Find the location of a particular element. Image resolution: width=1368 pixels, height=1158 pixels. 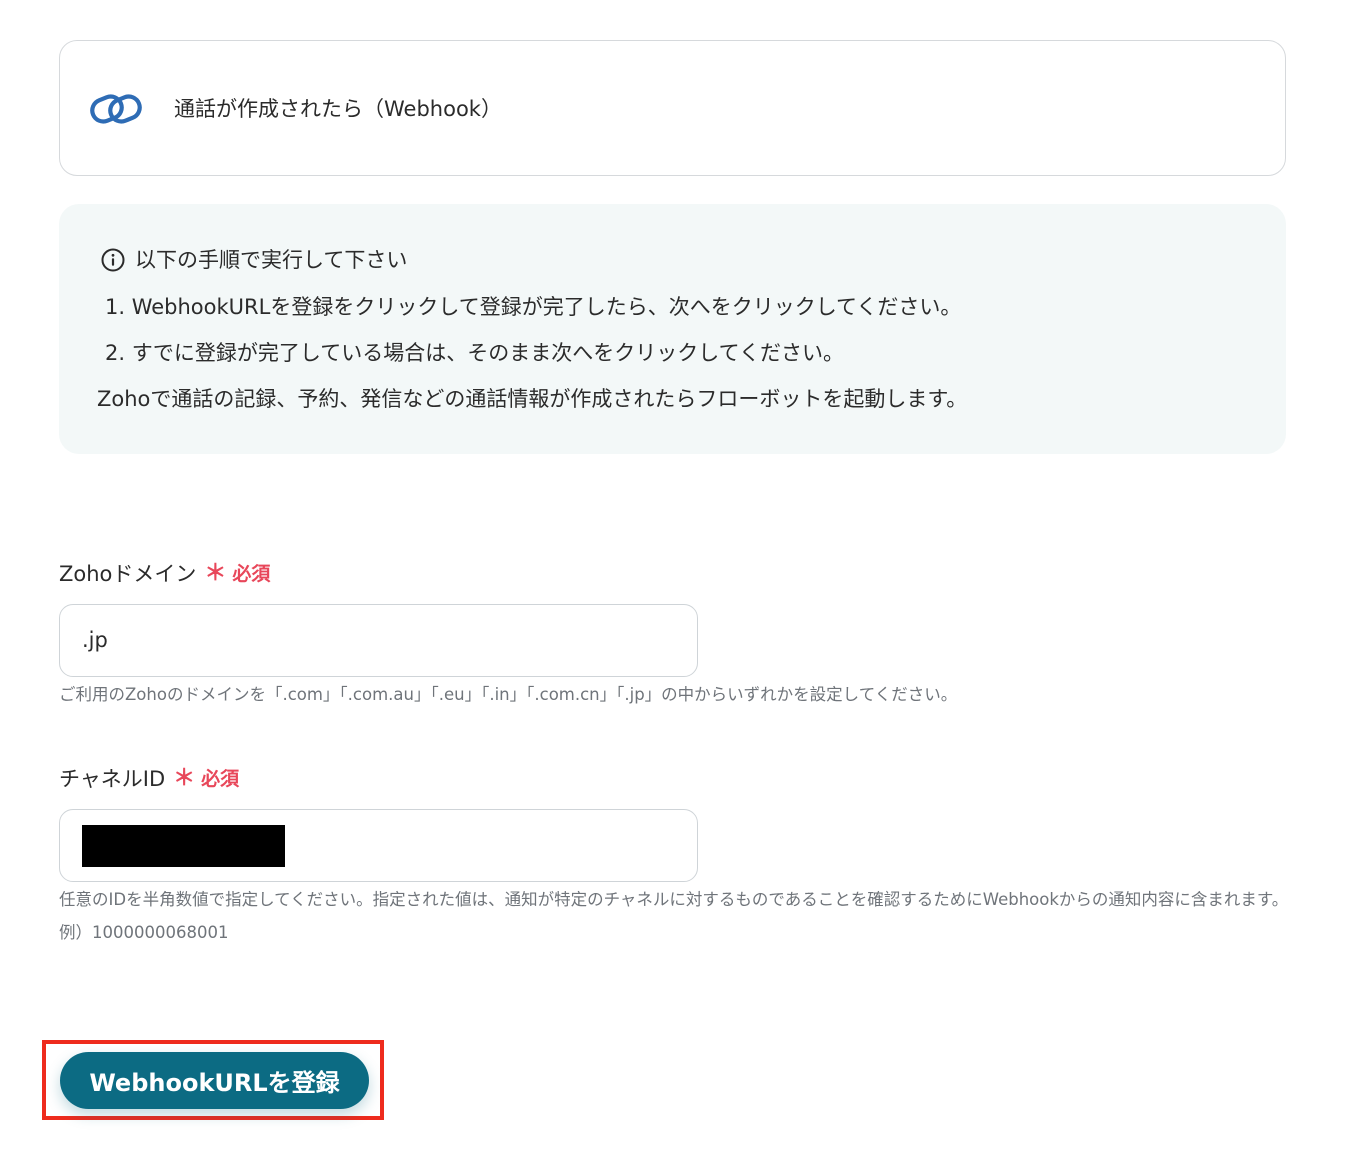

trigger-title: 通話が作成されたら（Webhook） is located at coordinates (338, 109).